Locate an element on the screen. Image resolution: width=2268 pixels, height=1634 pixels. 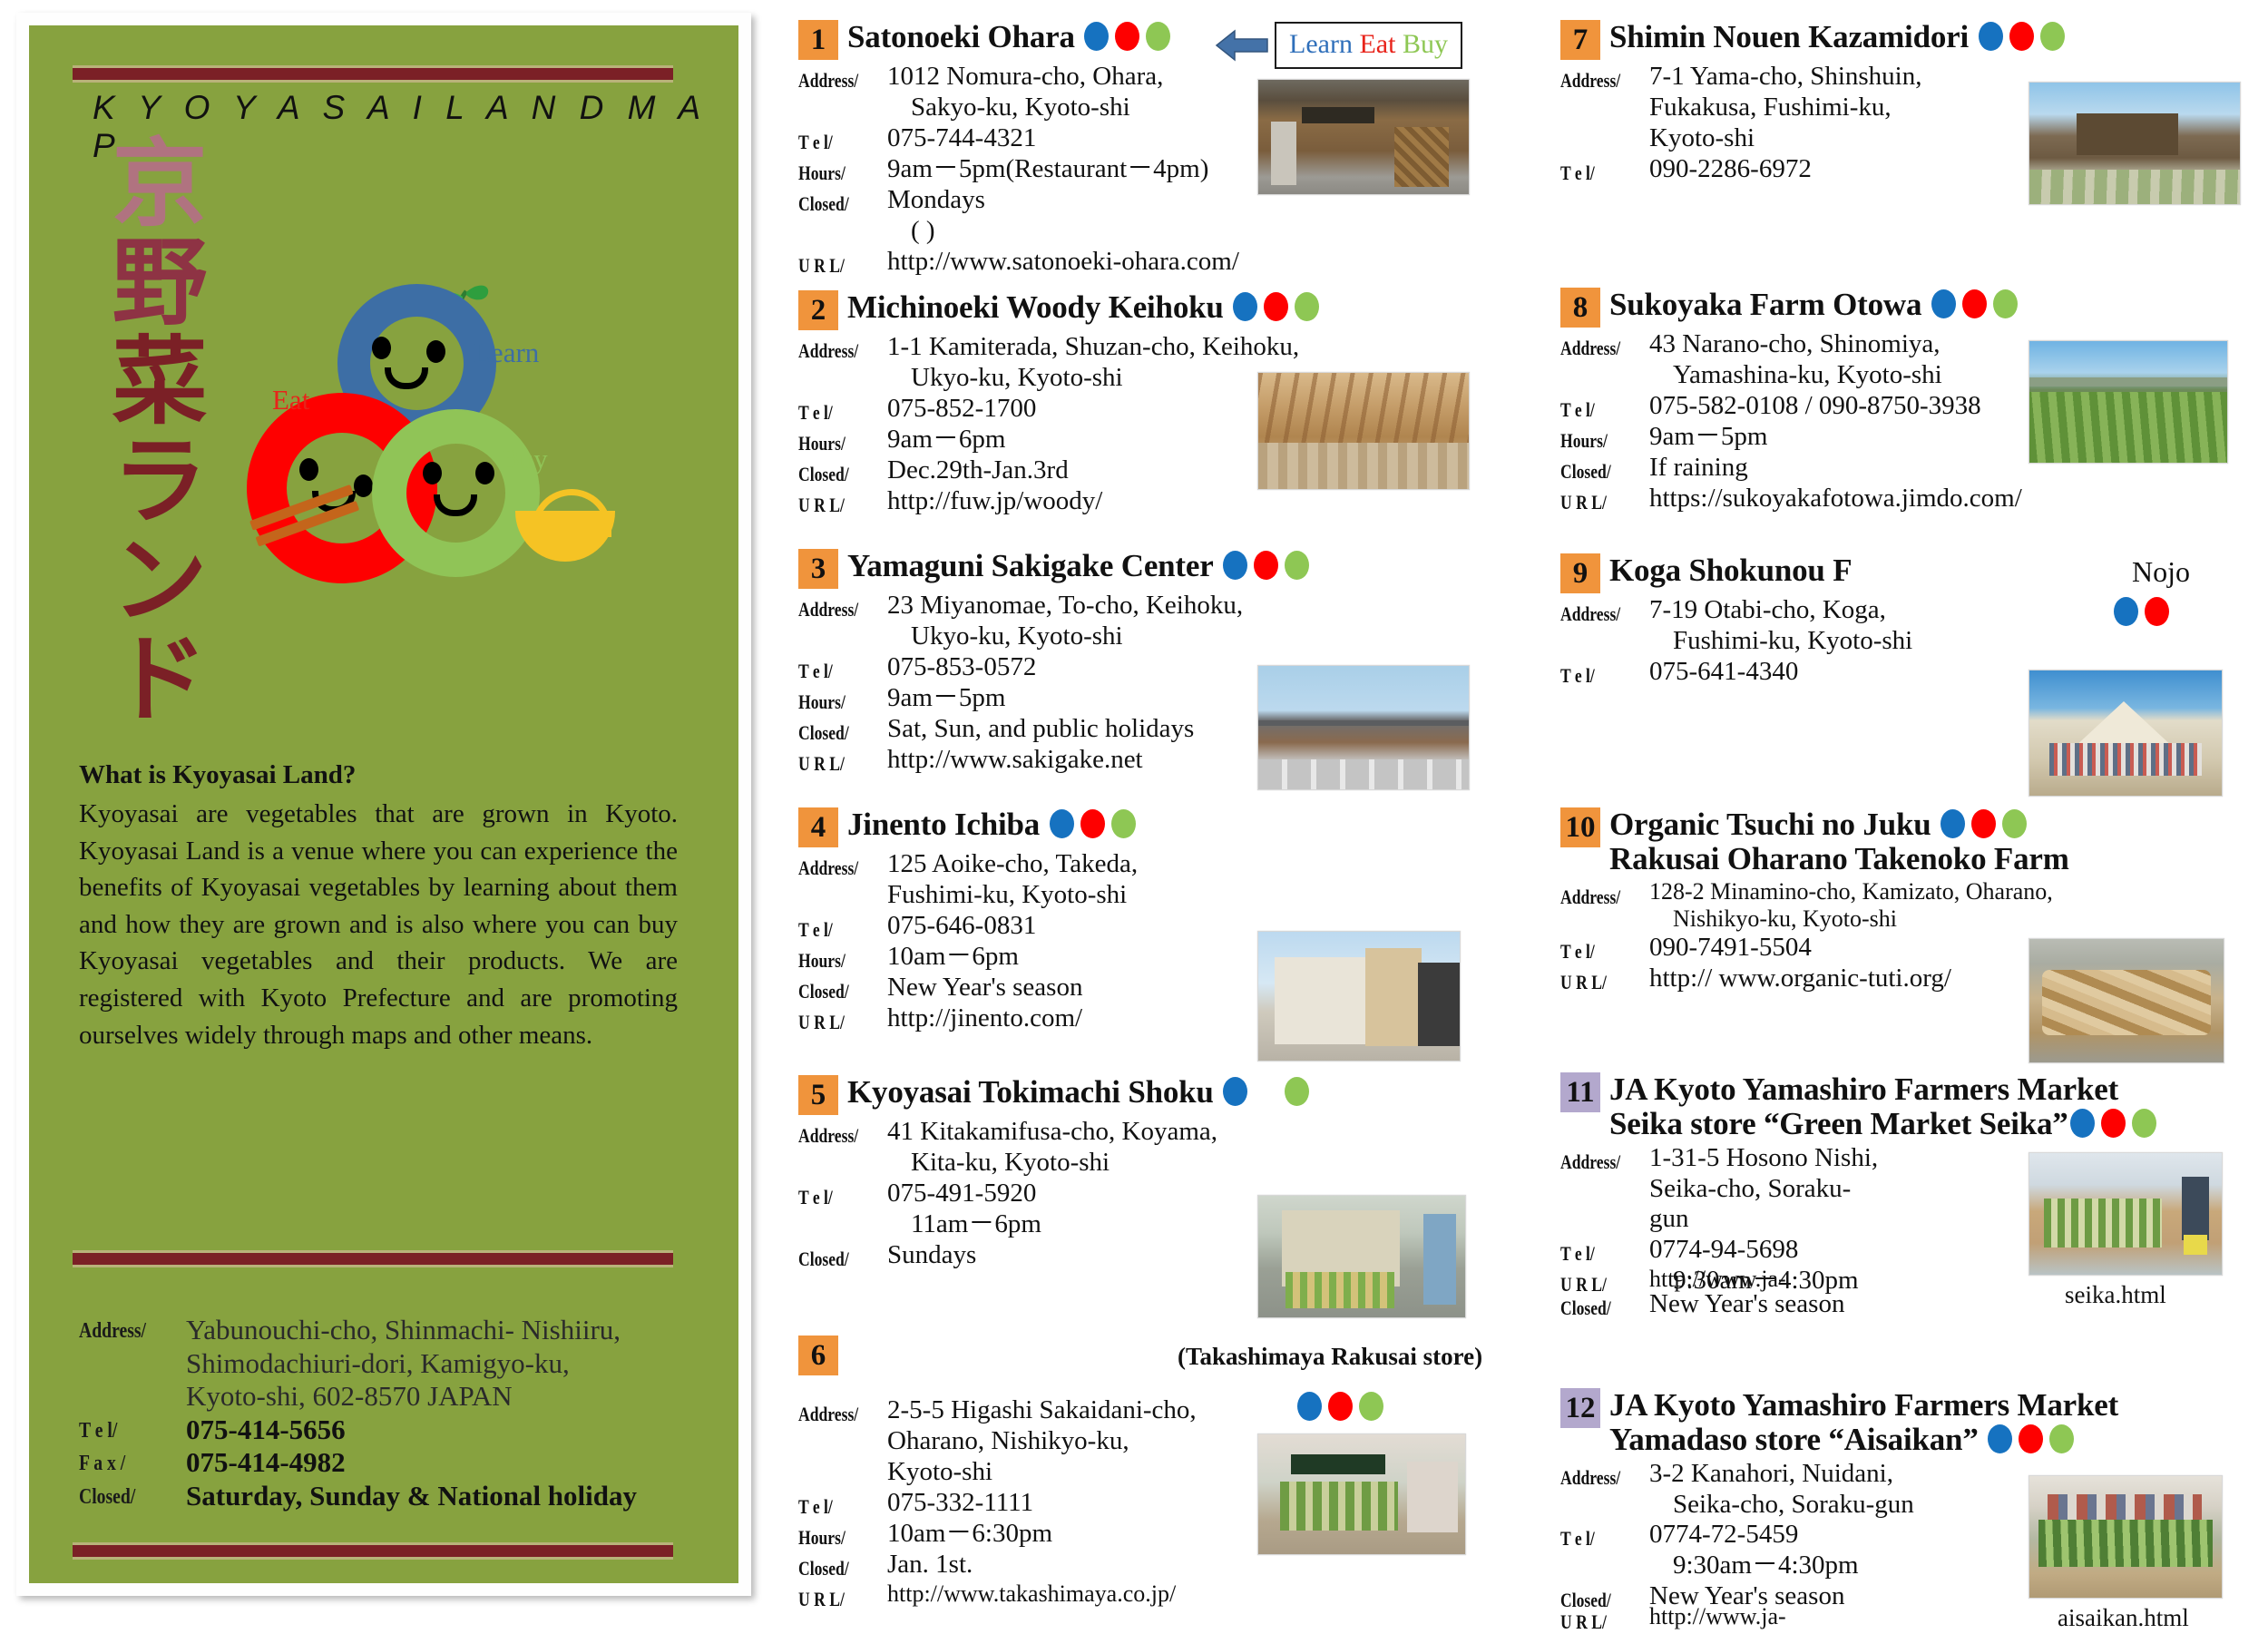
entry-9-tel: 075-641-4340 is located at coordinates (1724, 671).